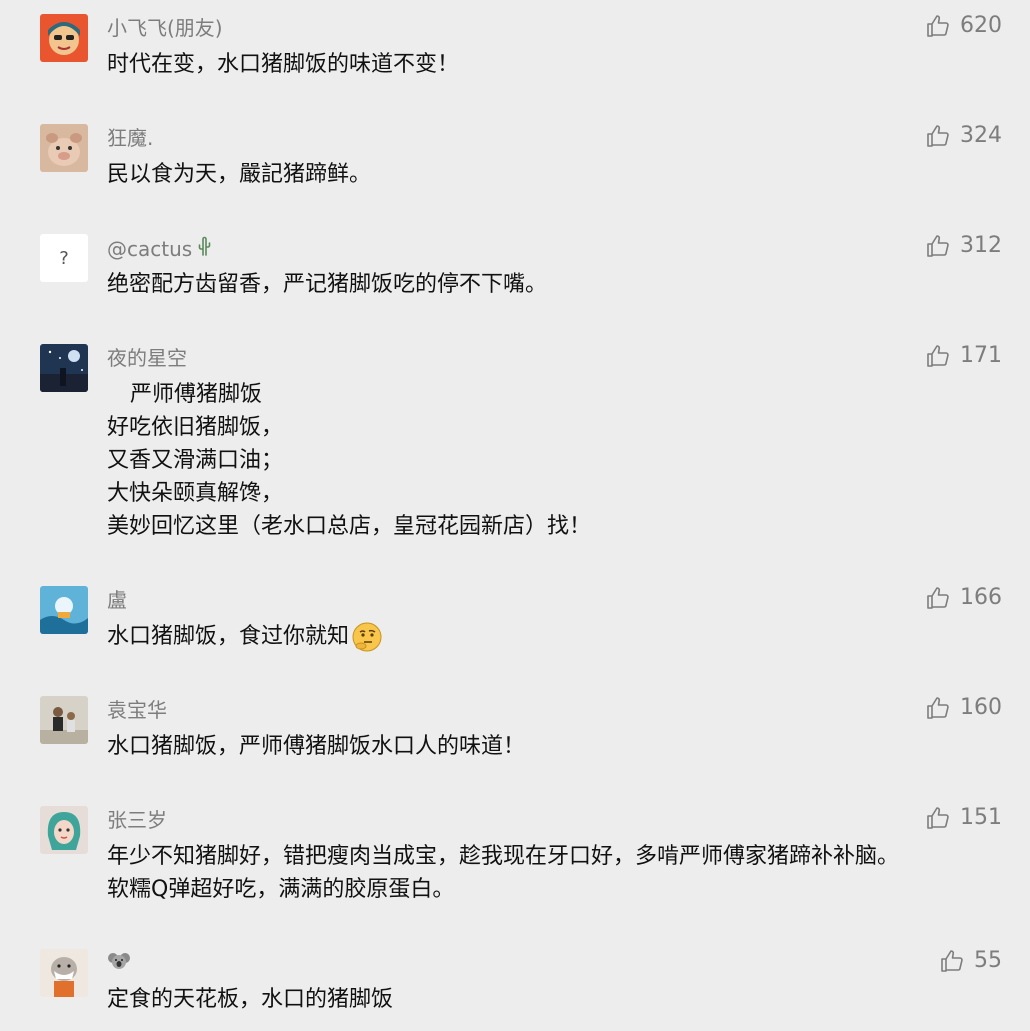 This screenshot has width=1030, height=1031. I want to click on like-count: 171, so click(981, 355).